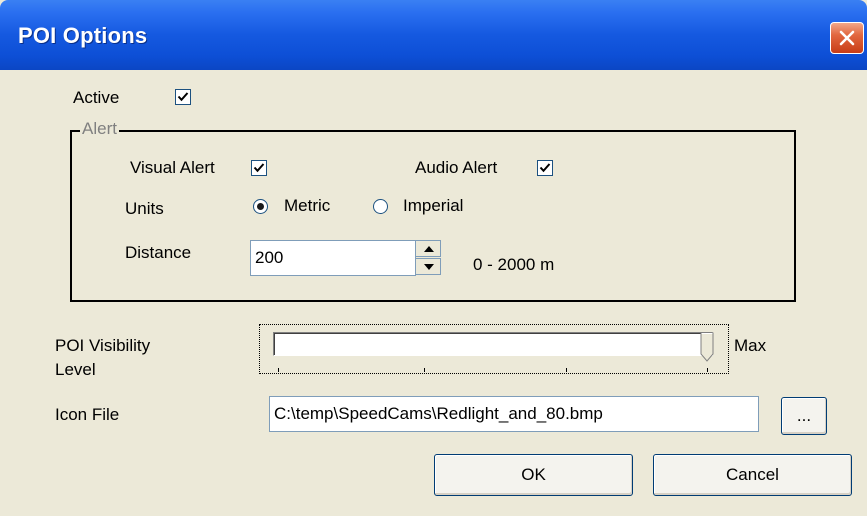  What do you see at coordinates (75, 369) in the screenshot?
I see `visibility-label-line2: Level` at bounding box center [75, 369].